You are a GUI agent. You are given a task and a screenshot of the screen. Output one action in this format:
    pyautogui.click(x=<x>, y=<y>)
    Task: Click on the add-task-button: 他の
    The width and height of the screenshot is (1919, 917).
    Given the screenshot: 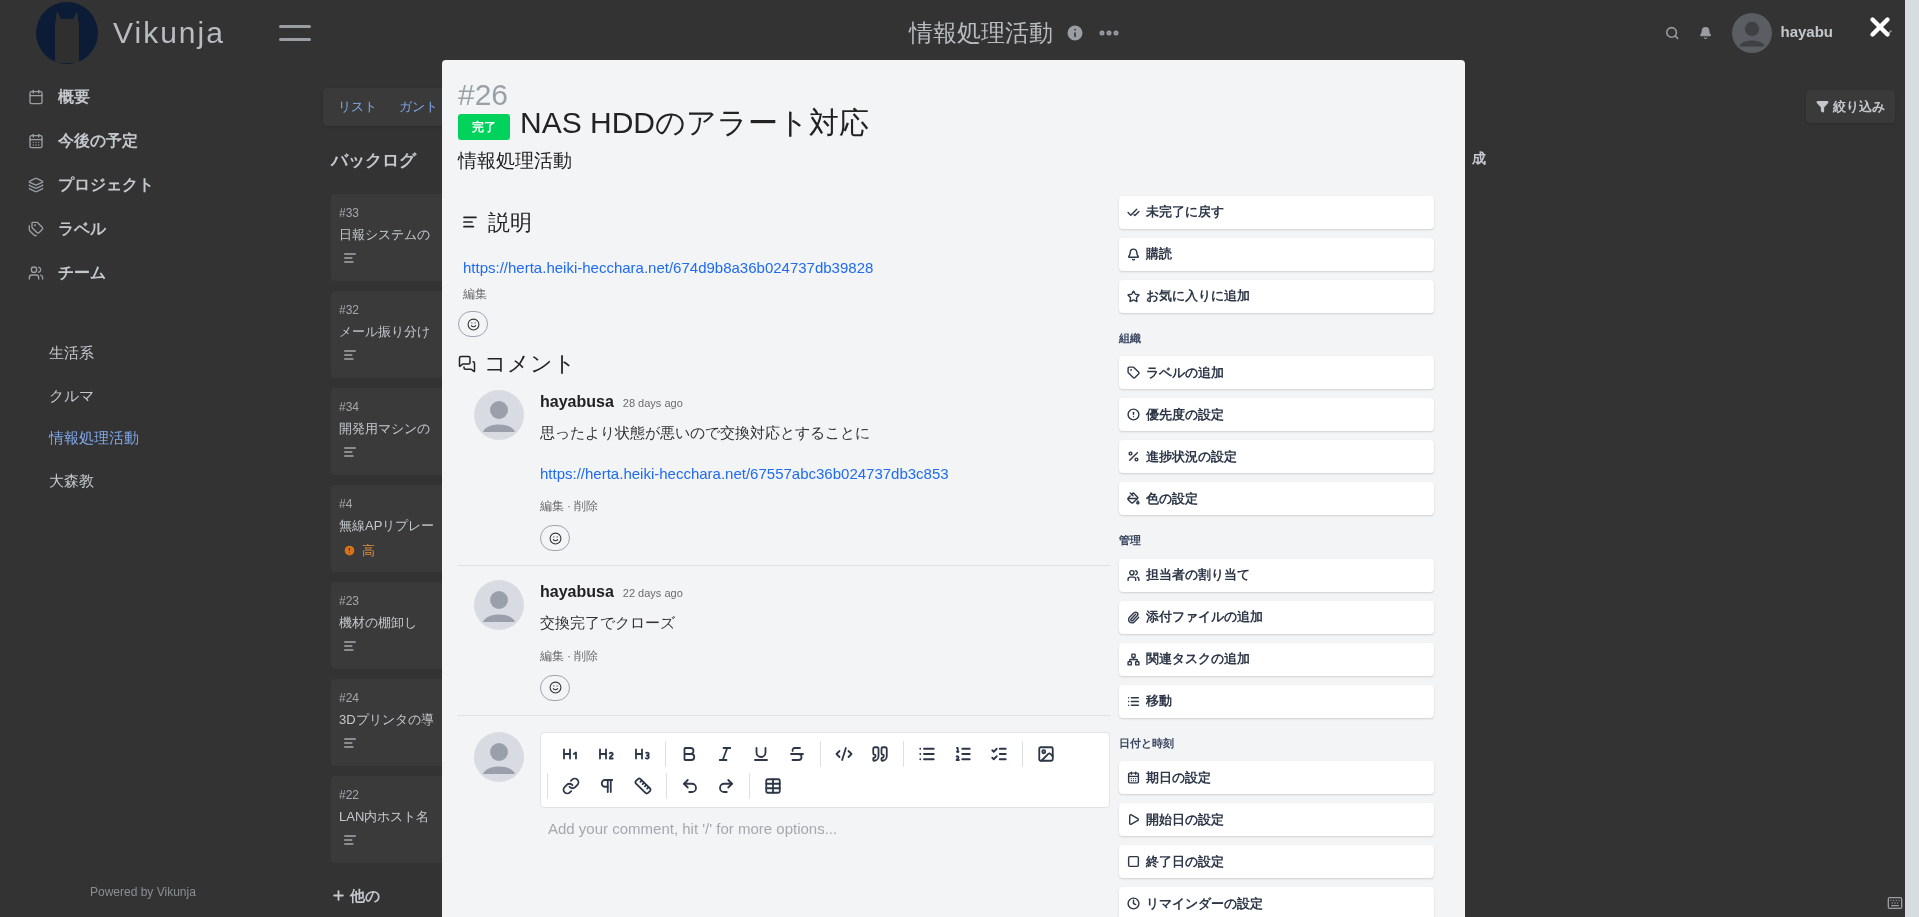 What is the action you would take?
    pyautogui.click(x=355, y=895)
    